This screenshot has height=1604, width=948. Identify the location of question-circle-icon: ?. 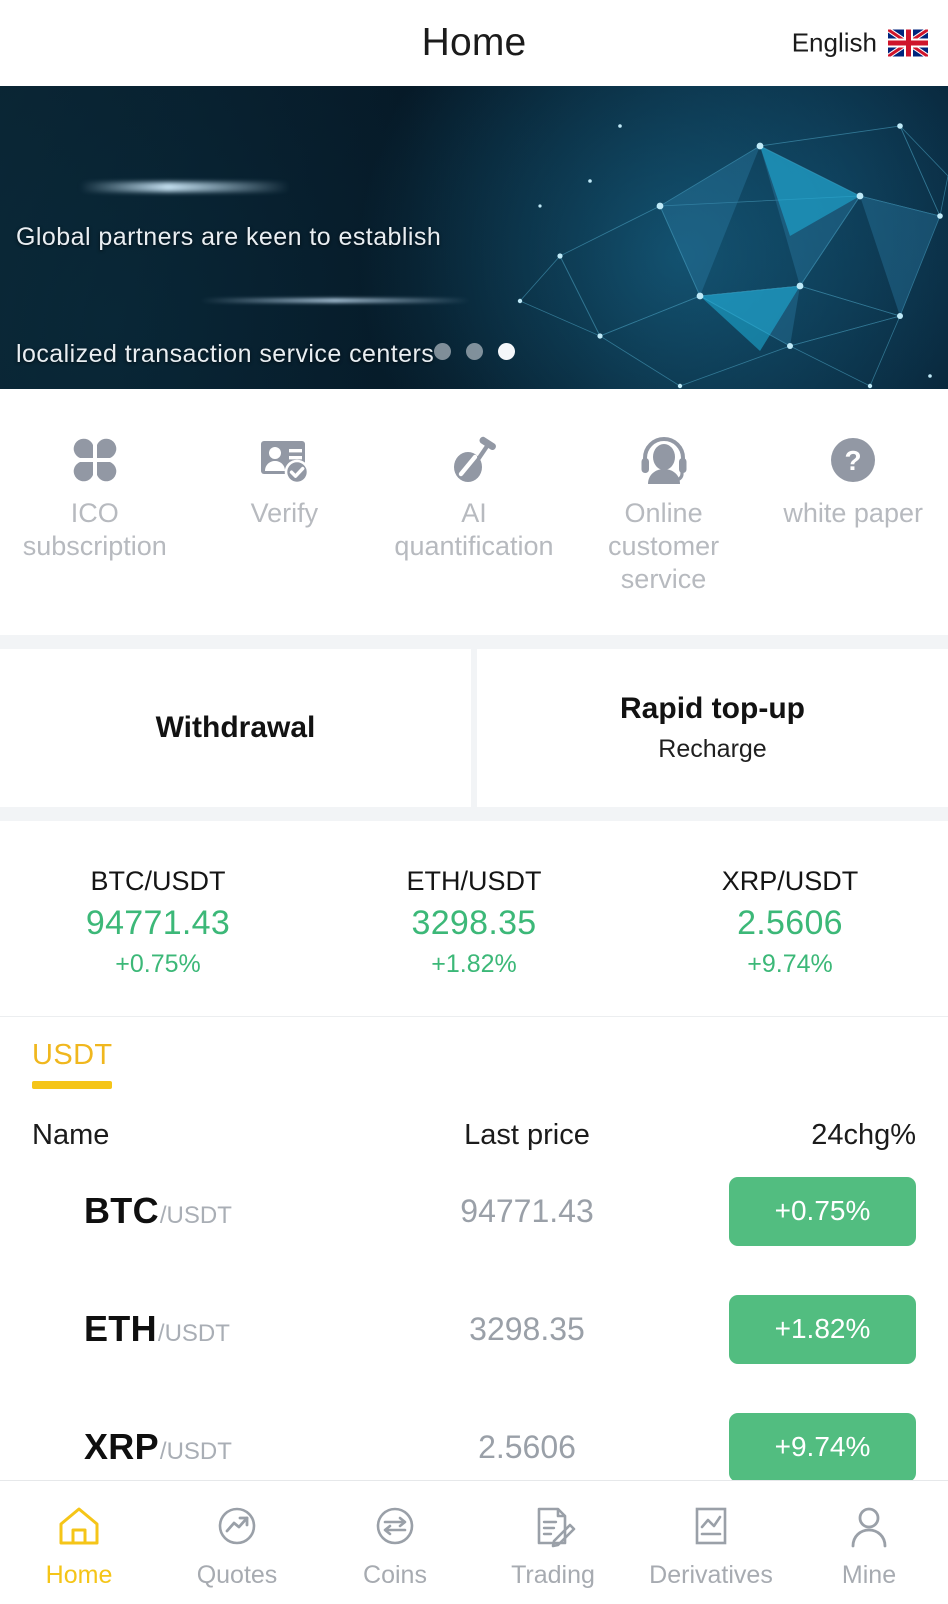
(853, 460).